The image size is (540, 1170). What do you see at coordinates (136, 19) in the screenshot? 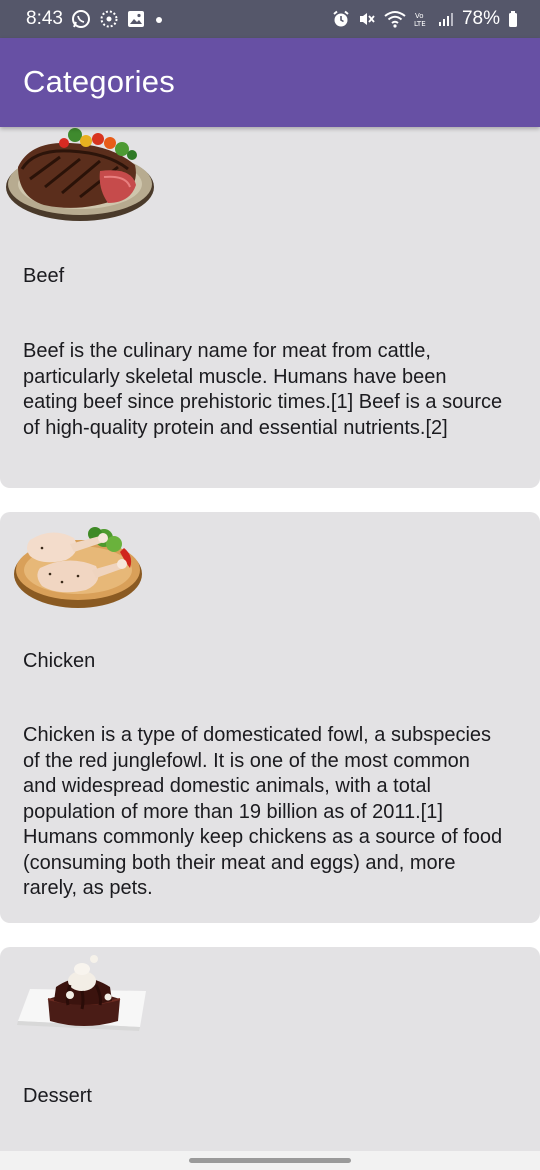
I see `gallery-icon` at bounding box center [136, 19].